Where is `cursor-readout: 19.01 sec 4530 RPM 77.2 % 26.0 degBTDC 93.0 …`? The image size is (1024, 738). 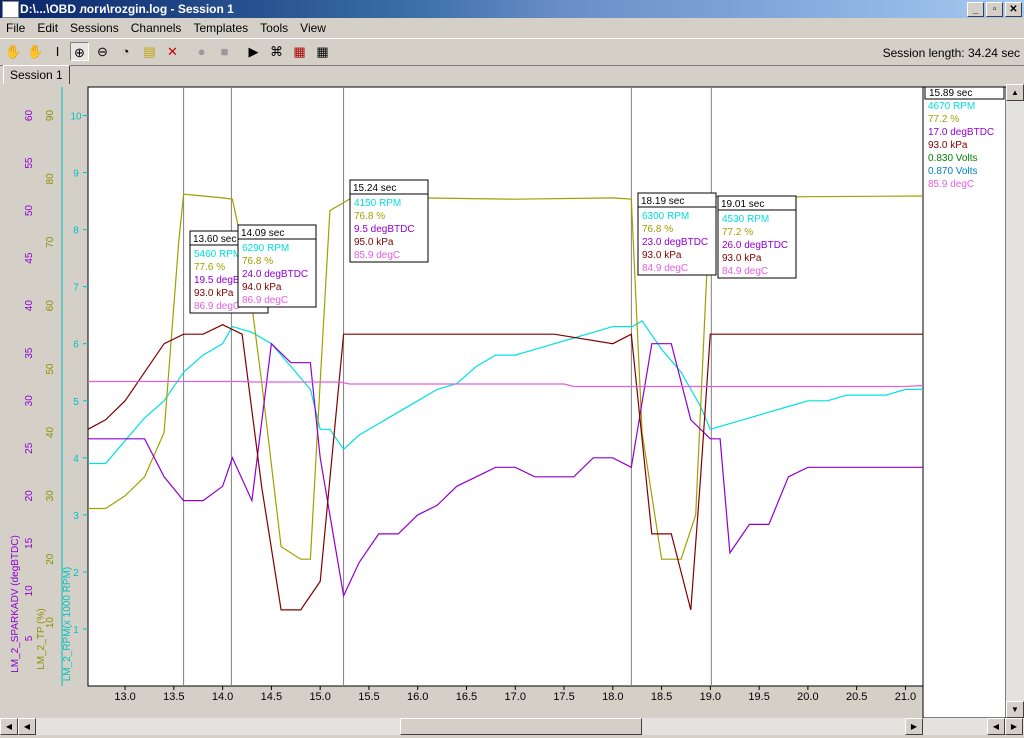 cursor-readout: 19.01 sec 4530 RPM 77.2 % 26.0 degBTDC 93.0 … is located at coordinates (757, 237).